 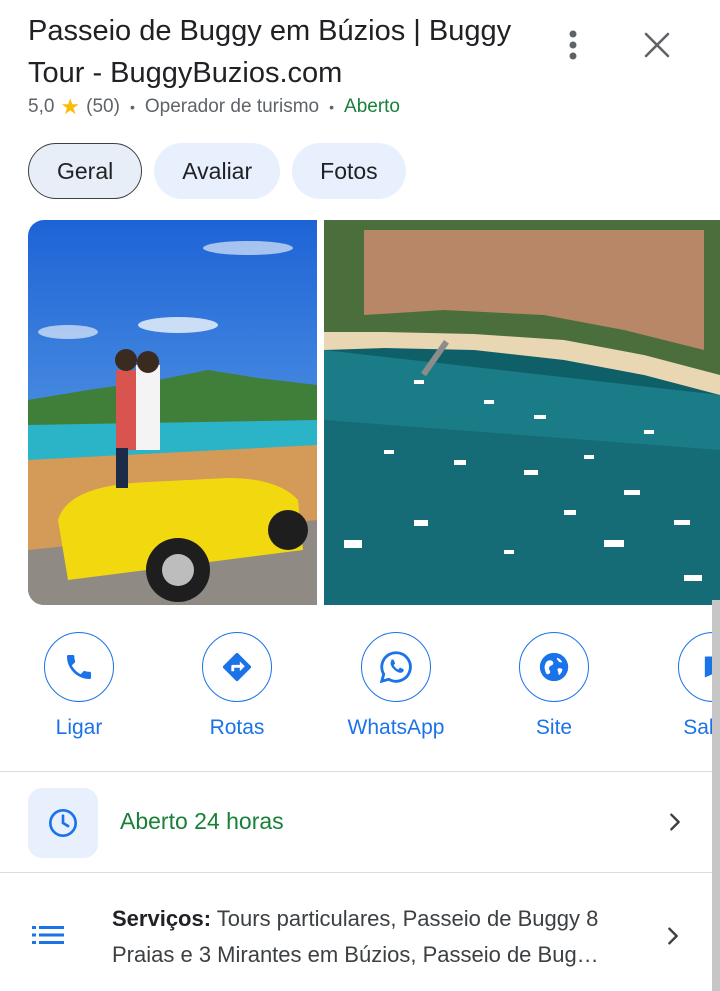 I want to click on call-action: Ligar, so click(x=79, y=686).